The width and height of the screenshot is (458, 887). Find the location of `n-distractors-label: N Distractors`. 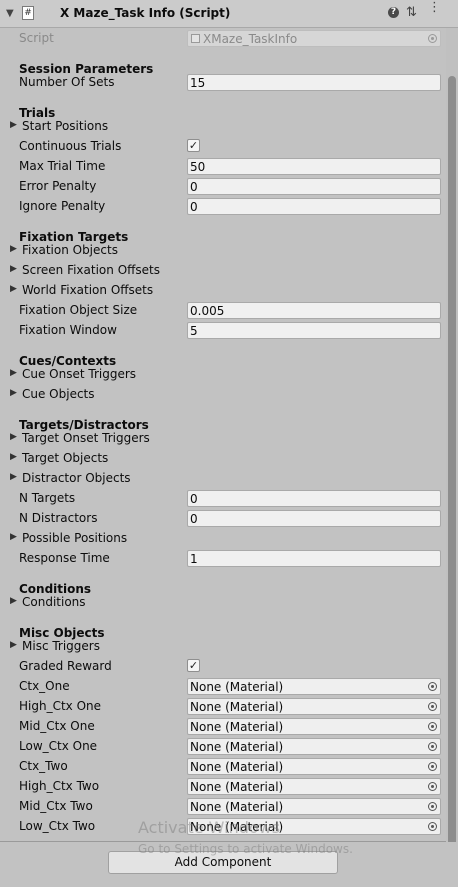

n-distractors-label: N Distractors is located at coordinates (58, 518).